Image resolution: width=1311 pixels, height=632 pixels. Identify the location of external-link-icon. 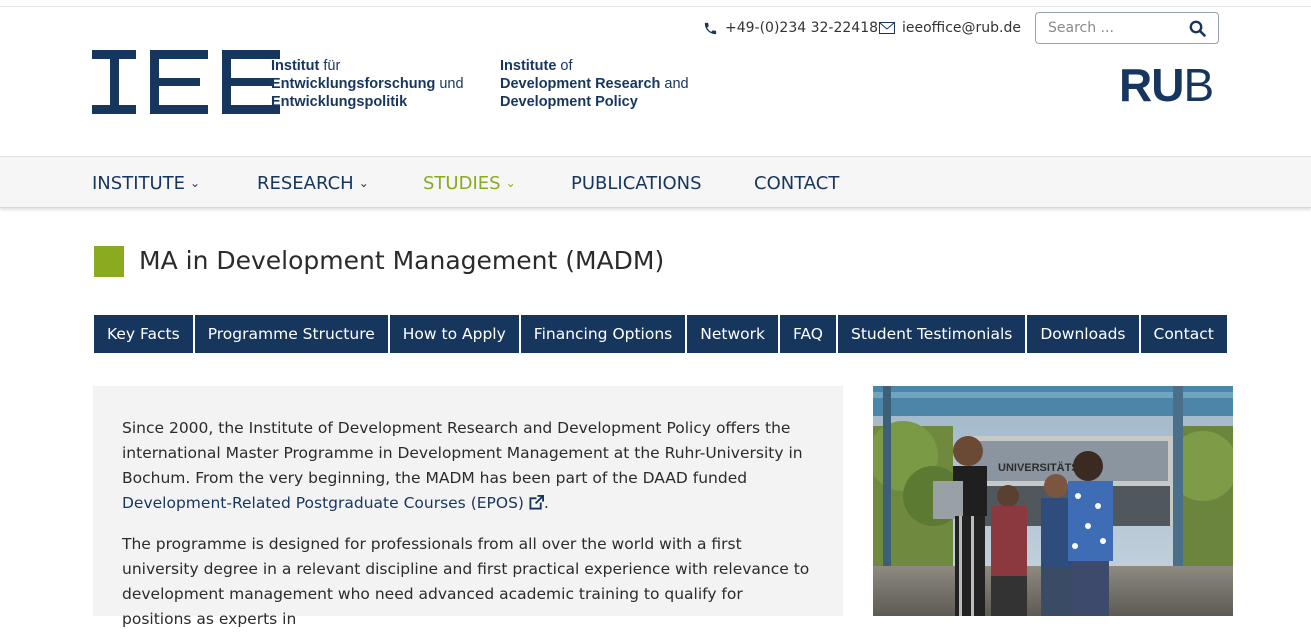
(536, 502).